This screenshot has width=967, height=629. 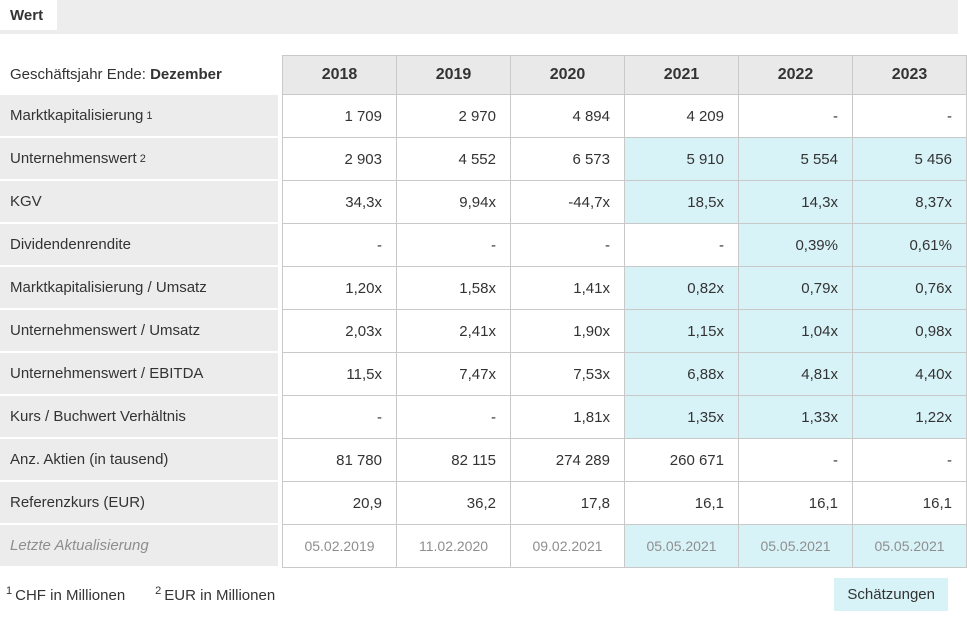 What do you see at coordinates (567, 116) in the screenshot?
I see `value-cell: 4 894` at bounding box center [567, 116].